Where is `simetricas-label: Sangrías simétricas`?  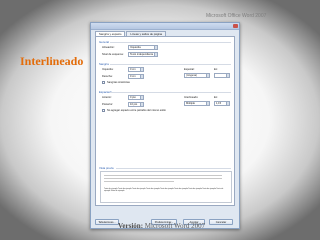 simetricas-label: Sangrías simétricas is located at coordinates (118, 82).